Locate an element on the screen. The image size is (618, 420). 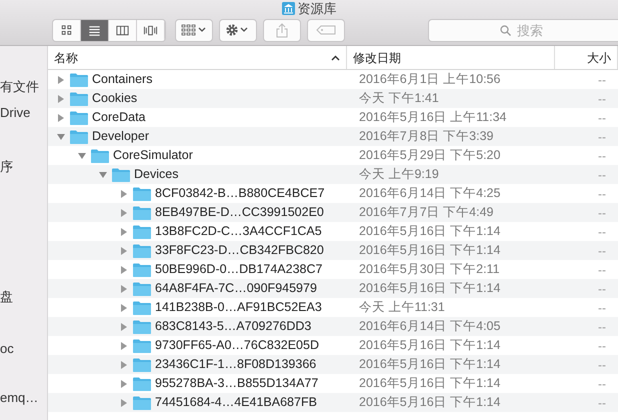
column-view-button is located at coordinates (123, 30).